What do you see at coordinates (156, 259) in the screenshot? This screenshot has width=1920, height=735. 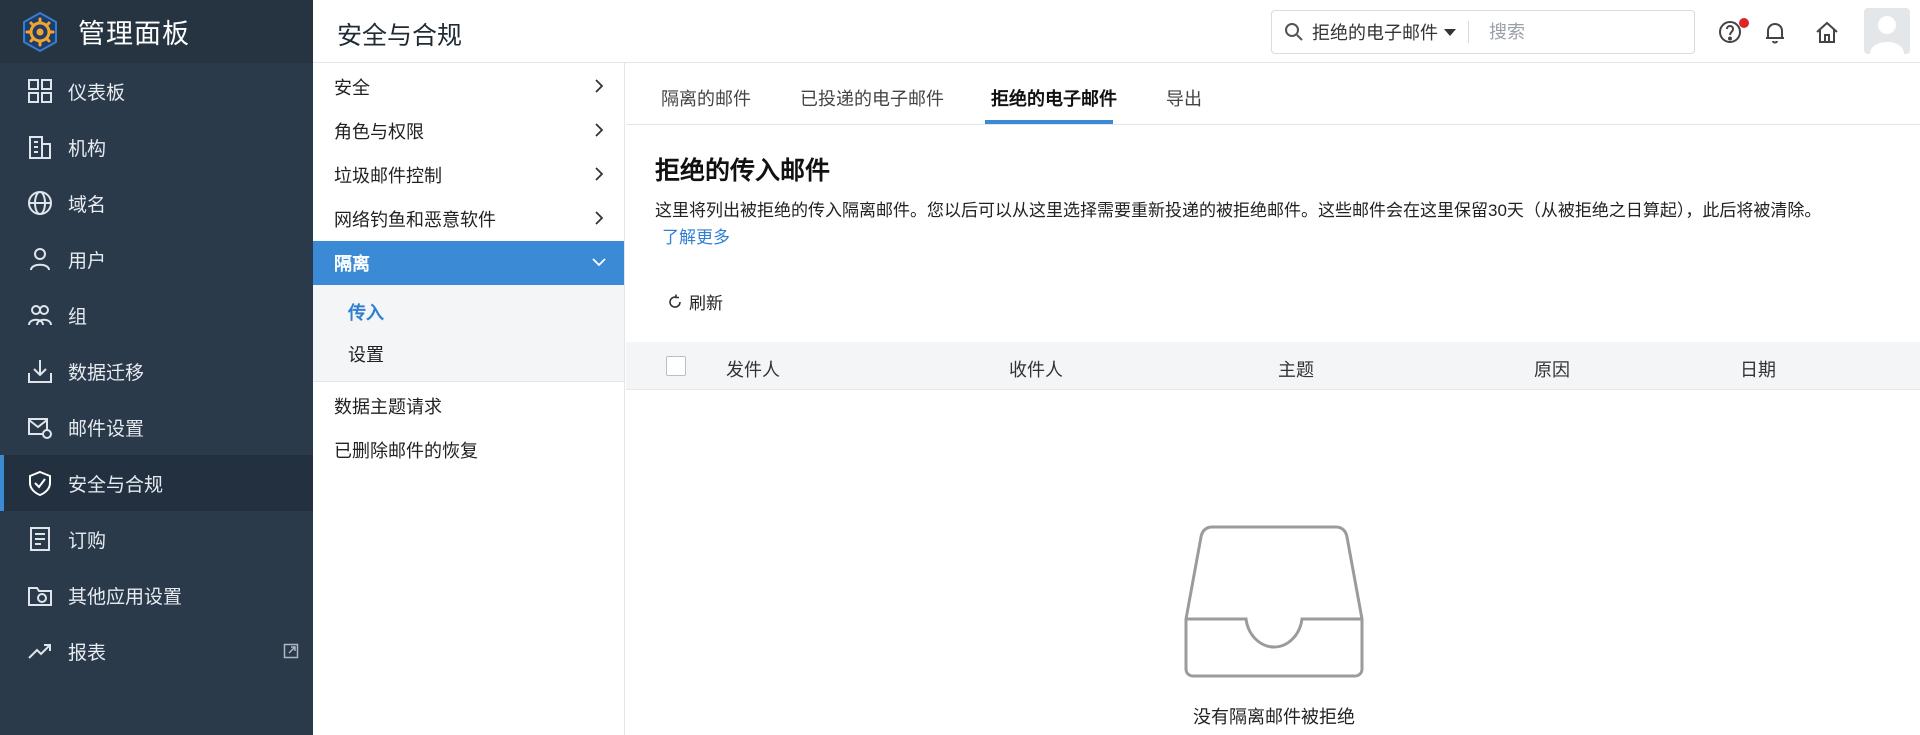 I see `sidebar-item-users: 用户` at bounding box center [156, 259].